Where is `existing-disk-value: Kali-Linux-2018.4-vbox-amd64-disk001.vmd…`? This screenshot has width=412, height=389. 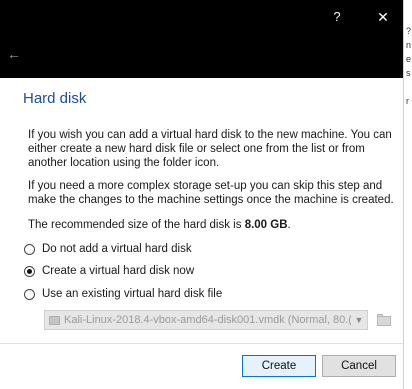 existing-disk-value: Kali-Linux-2018.4-vbox-amd64-disk001.vmd… is located at coordinates (207, 320).